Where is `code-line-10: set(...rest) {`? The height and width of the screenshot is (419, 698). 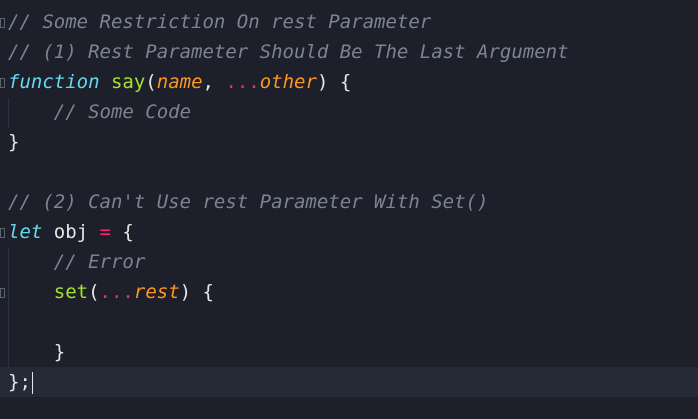 code-line-10: set(...rest) { is located at coordinates (349, 292).